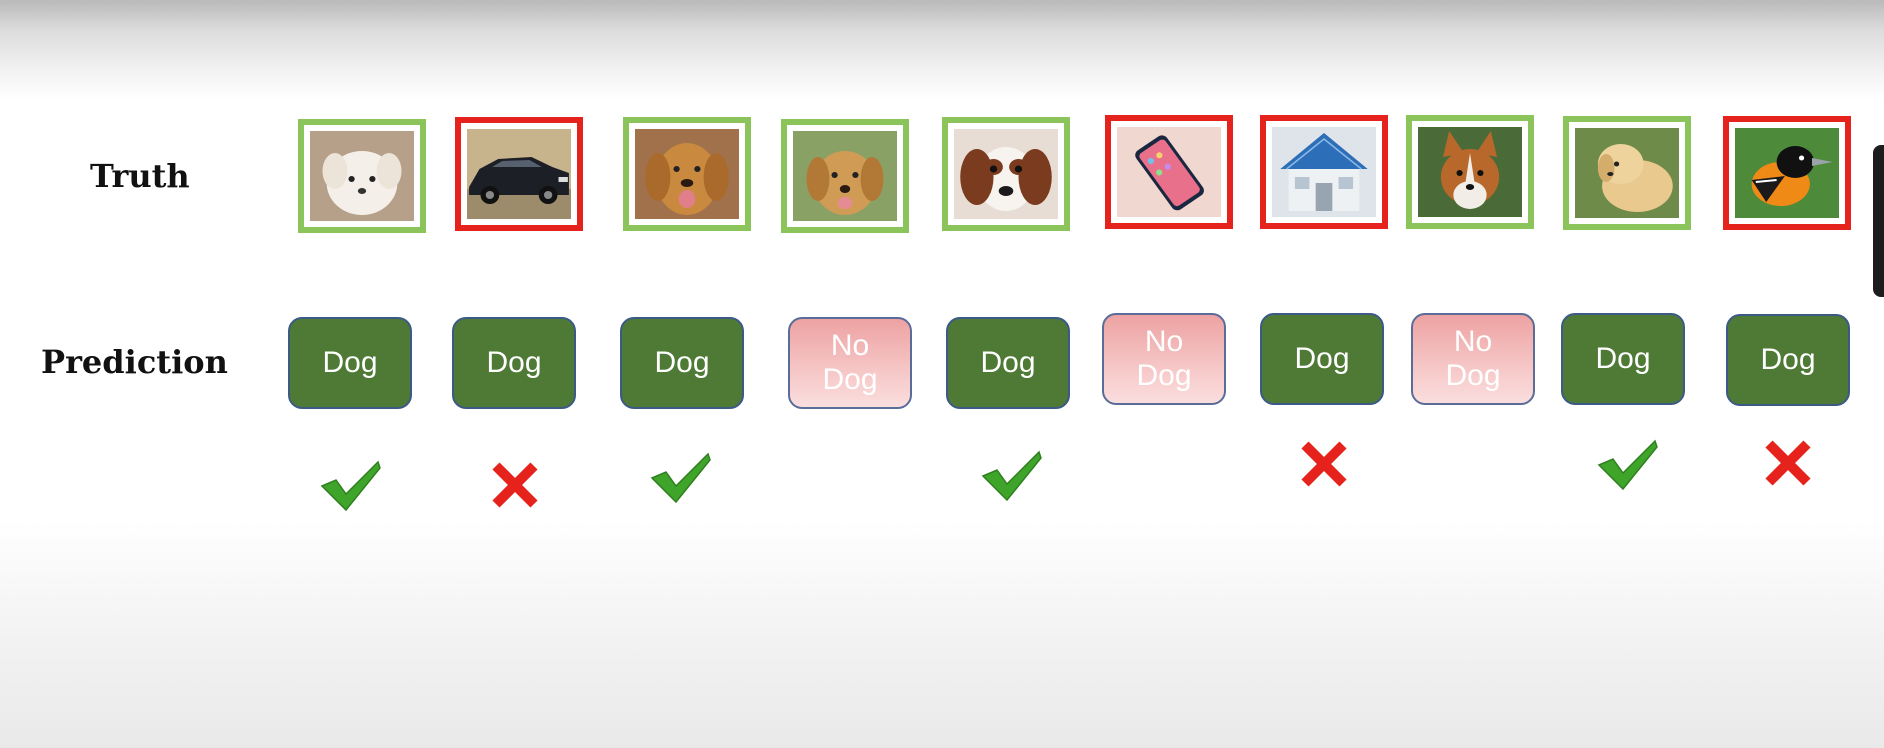 The image size is (1884, 748). I want to click on prediction-box-9: Dog, so click(1623, 359).